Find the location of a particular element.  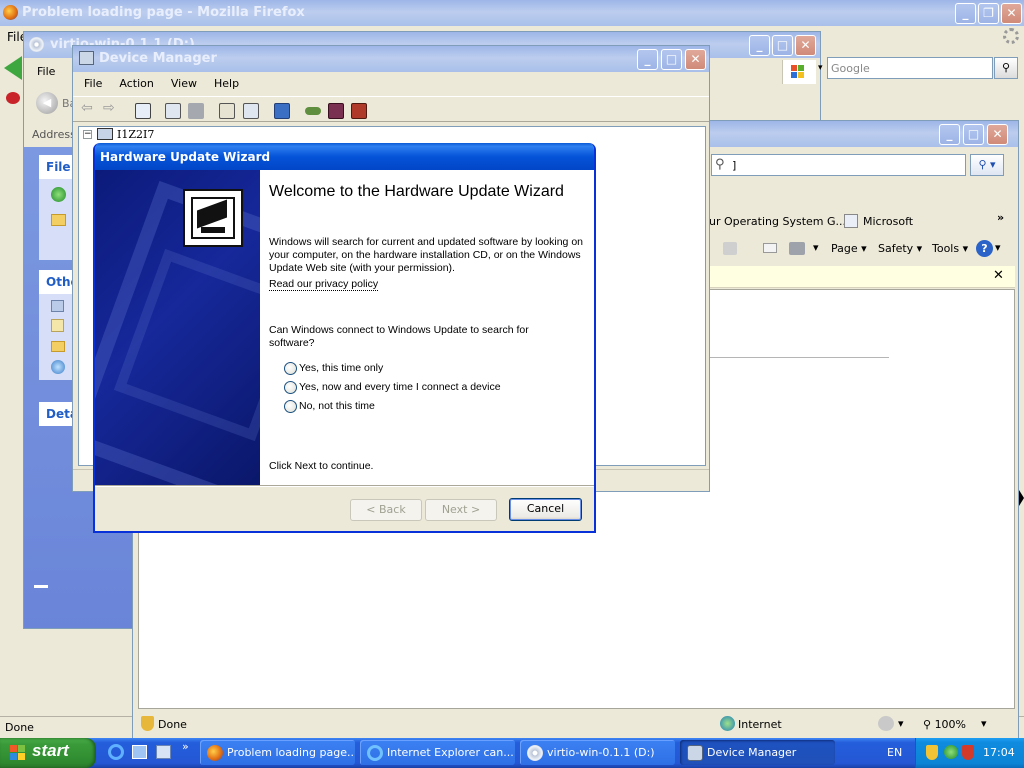

ie-safety-menu: Safety ▾ is located at coordinates (900, 248).